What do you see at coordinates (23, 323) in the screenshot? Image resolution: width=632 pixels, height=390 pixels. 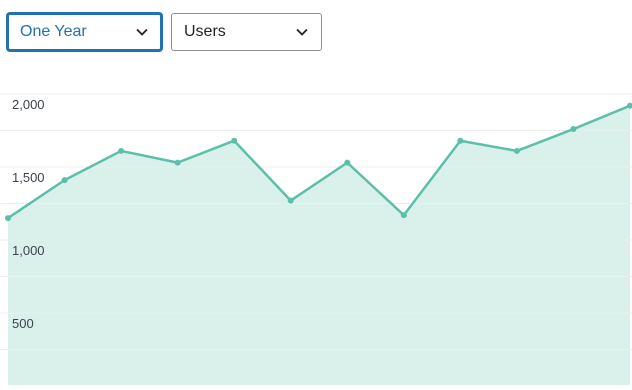 I see `y-tick-label: 500` at bounding box center [23, 323].